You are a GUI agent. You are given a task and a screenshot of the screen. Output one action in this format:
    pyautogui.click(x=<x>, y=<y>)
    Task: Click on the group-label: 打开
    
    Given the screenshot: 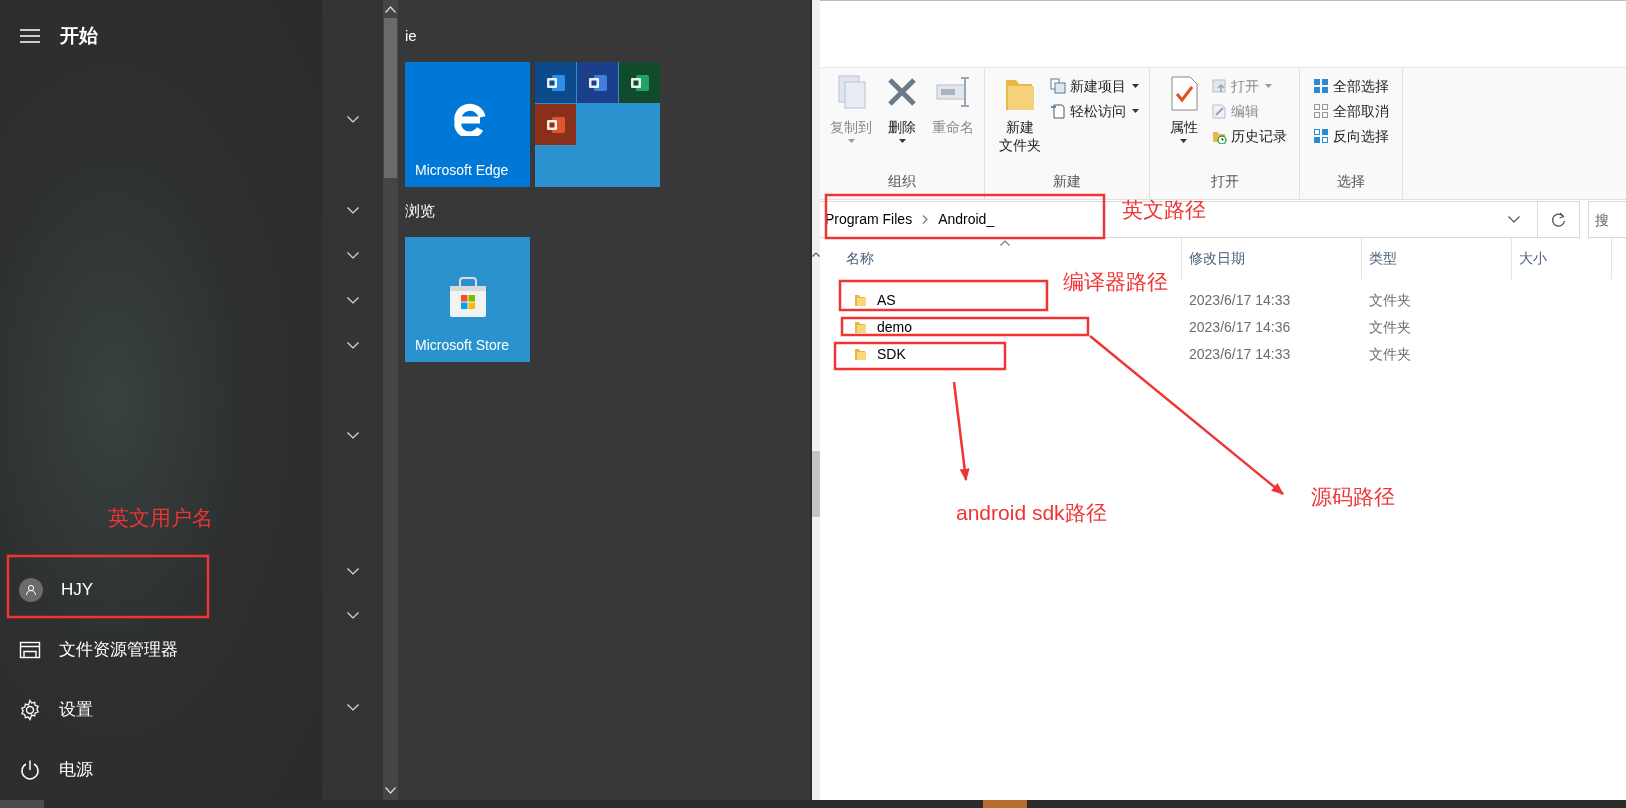 What is the action you would take?
    pyautogui.click(x=1224, y=181)
    